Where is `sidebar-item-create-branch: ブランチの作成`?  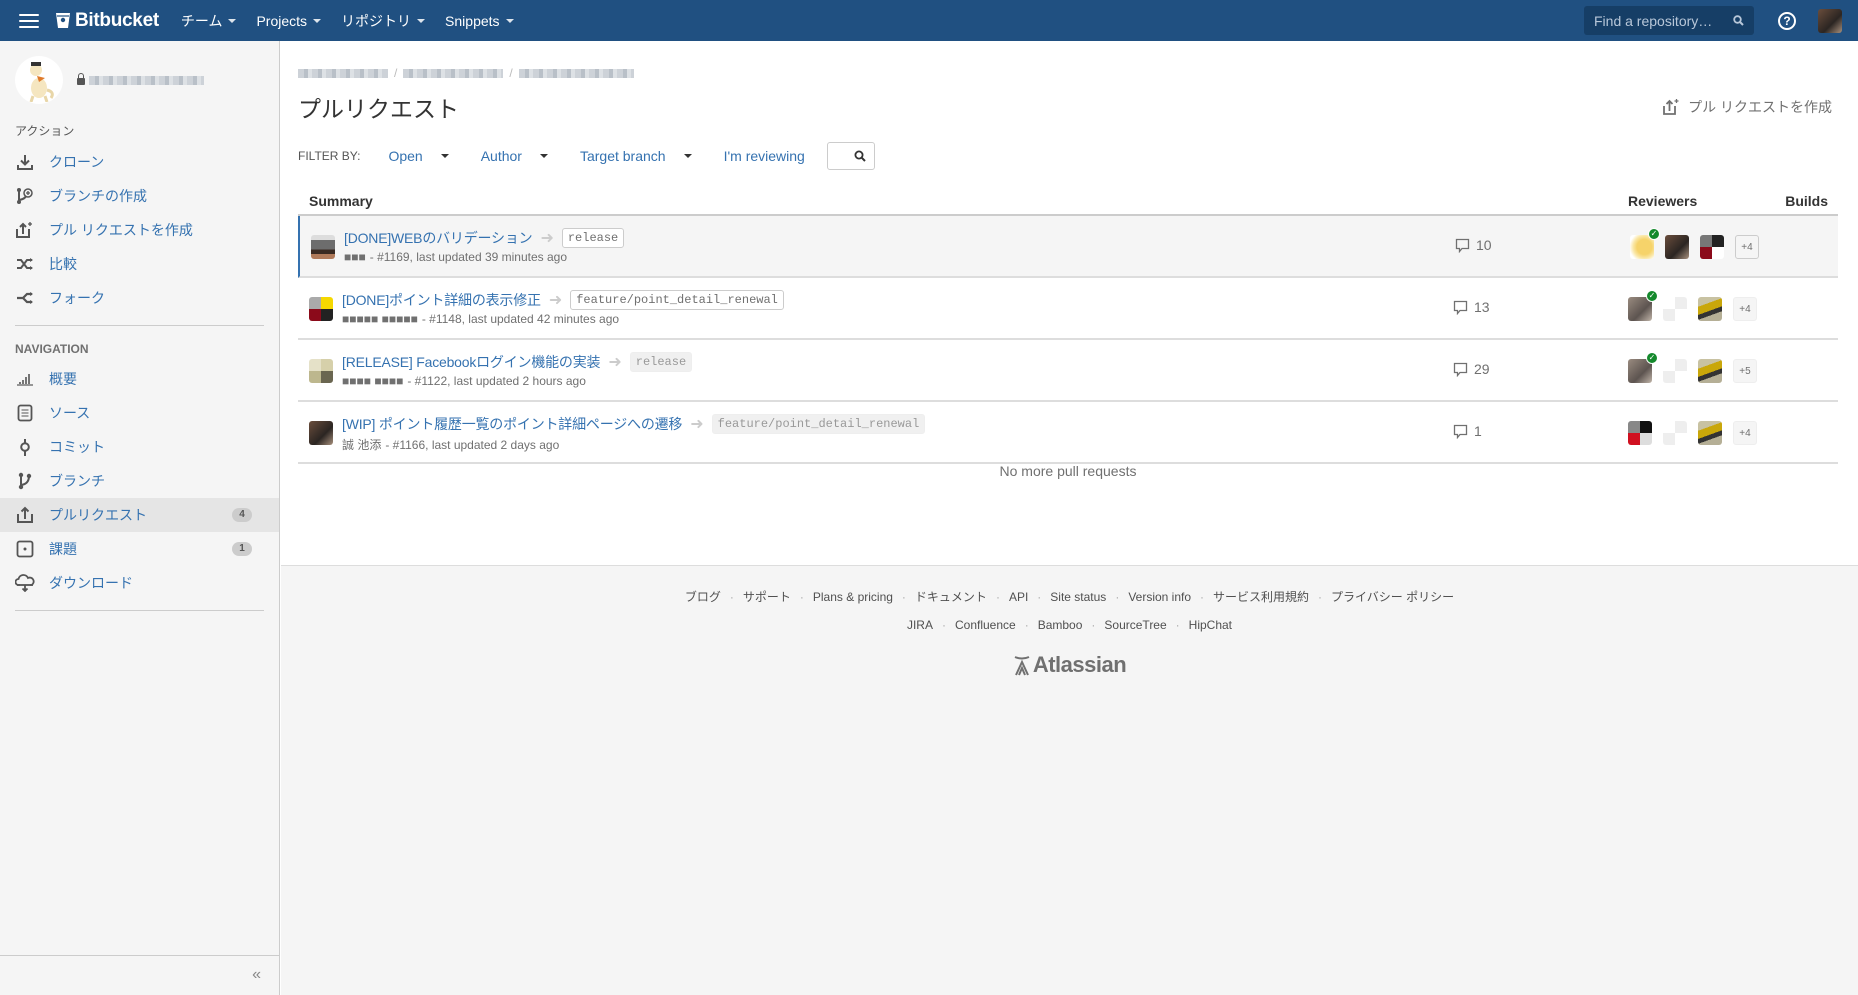
sidebar-item-create-branch: ブランチの作成 is located at coordinates (139, 196).